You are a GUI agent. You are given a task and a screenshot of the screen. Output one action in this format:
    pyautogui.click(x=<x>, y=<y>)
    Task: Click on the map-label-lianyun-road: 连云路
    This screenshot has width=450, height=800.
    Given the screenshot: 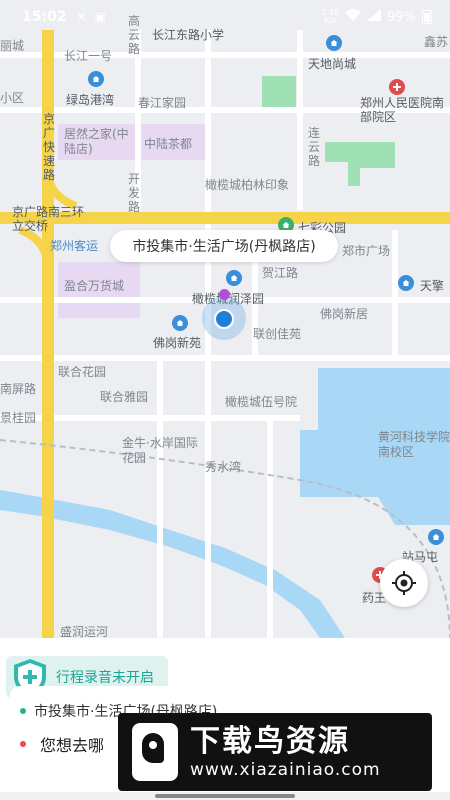 What is the action you would take?
    pyautogui.click(x=313, y=147)
    